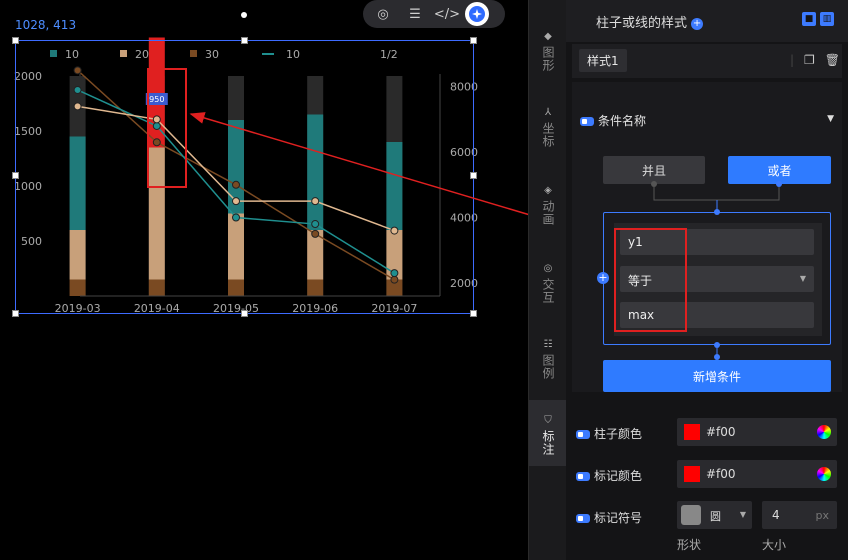  What do you see at coordinates (244, 40) in the screenshot?
I see `resize-handle-t` at bounding box center [244, 40].